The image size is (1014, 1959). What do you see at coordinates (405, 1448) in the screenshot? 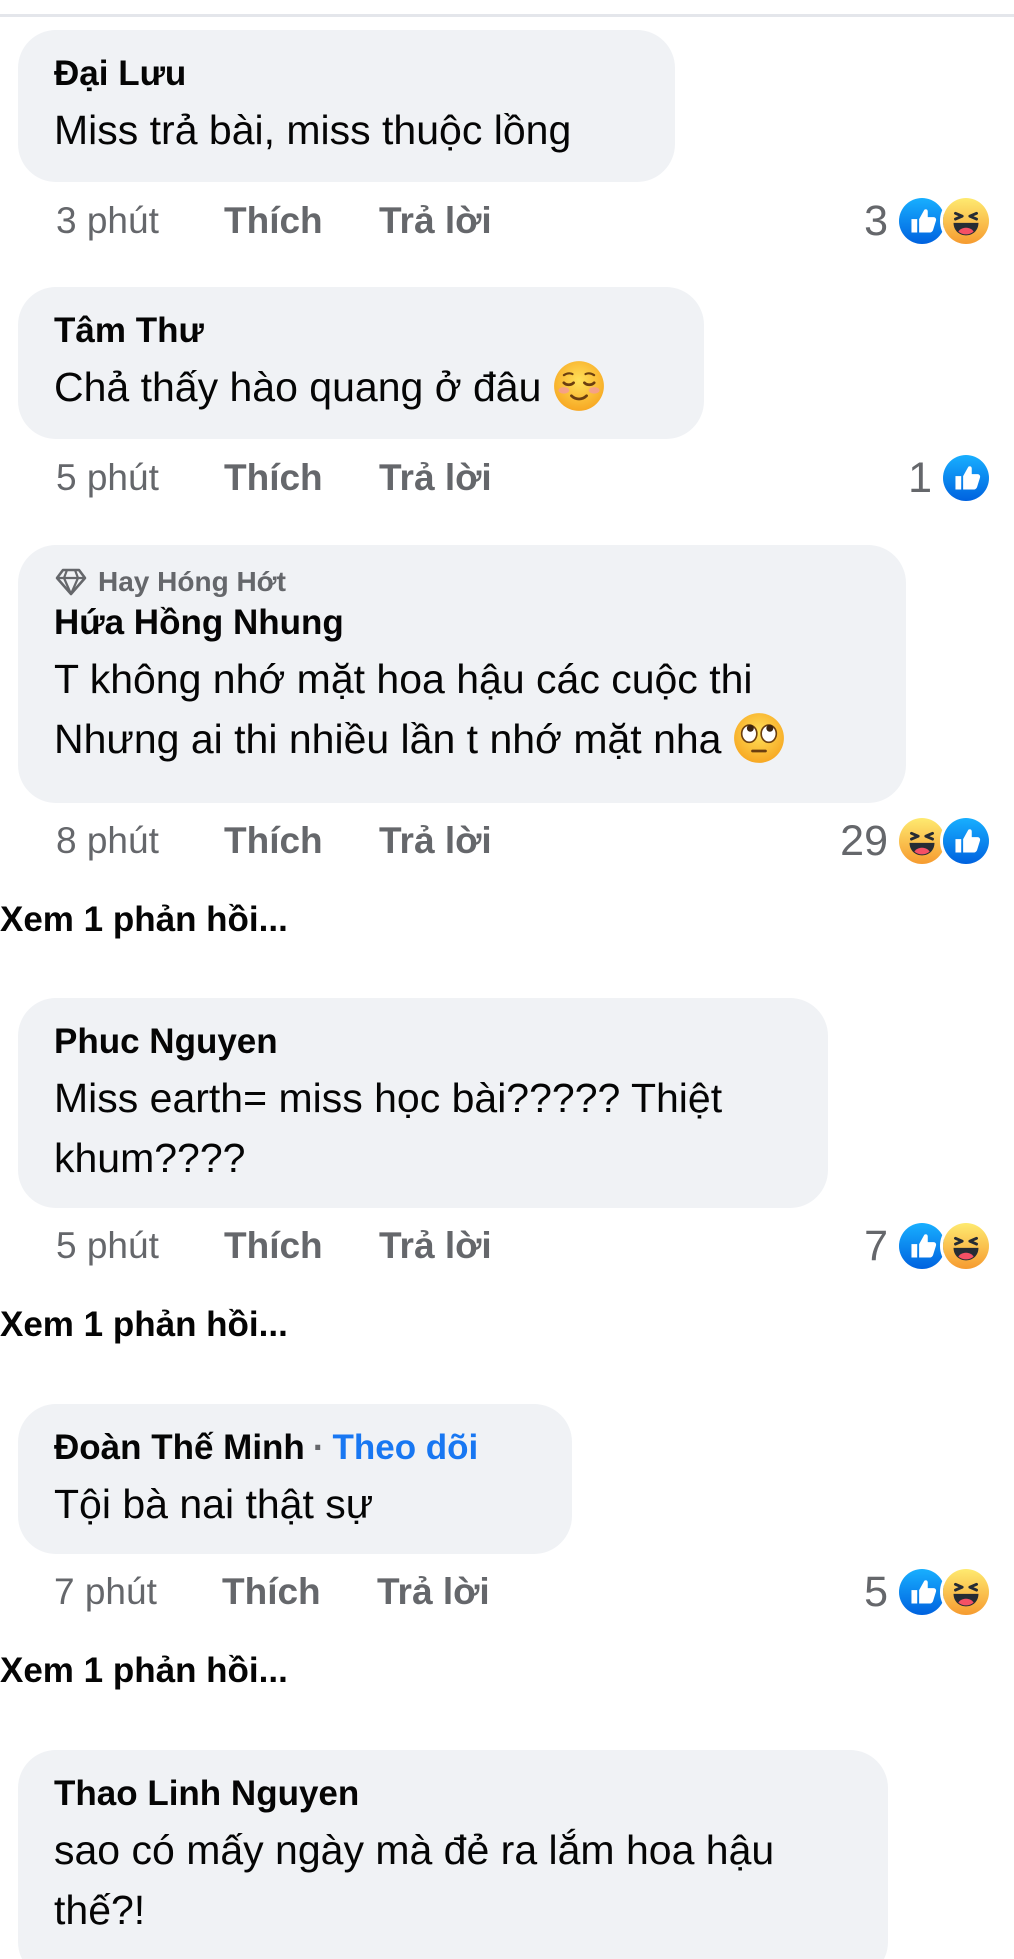
I see `follow-button: Theo dõi` at bounding box center [405, 1448].